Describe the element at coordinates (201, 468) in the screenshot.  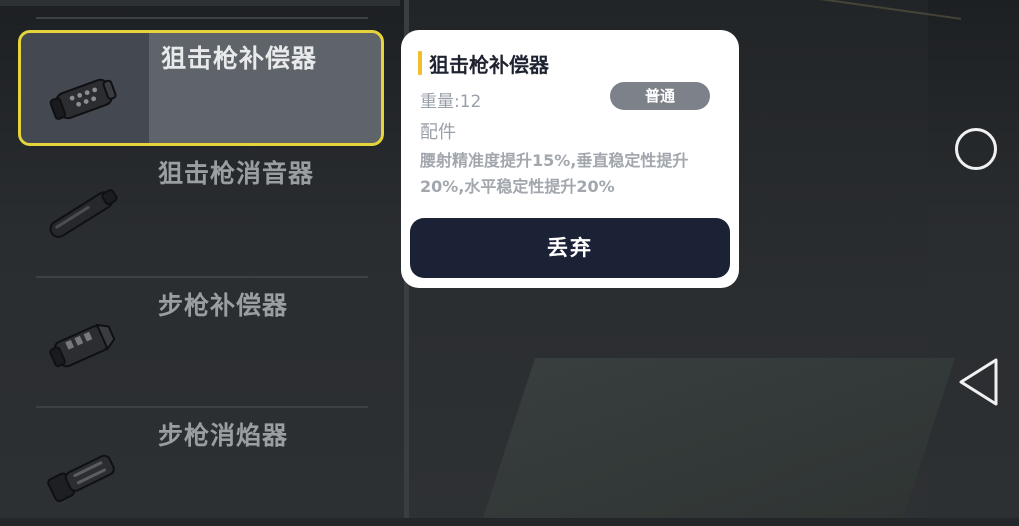
I see `inventory-item-rifle-flash-hider: 步枪消焰器` at that location.